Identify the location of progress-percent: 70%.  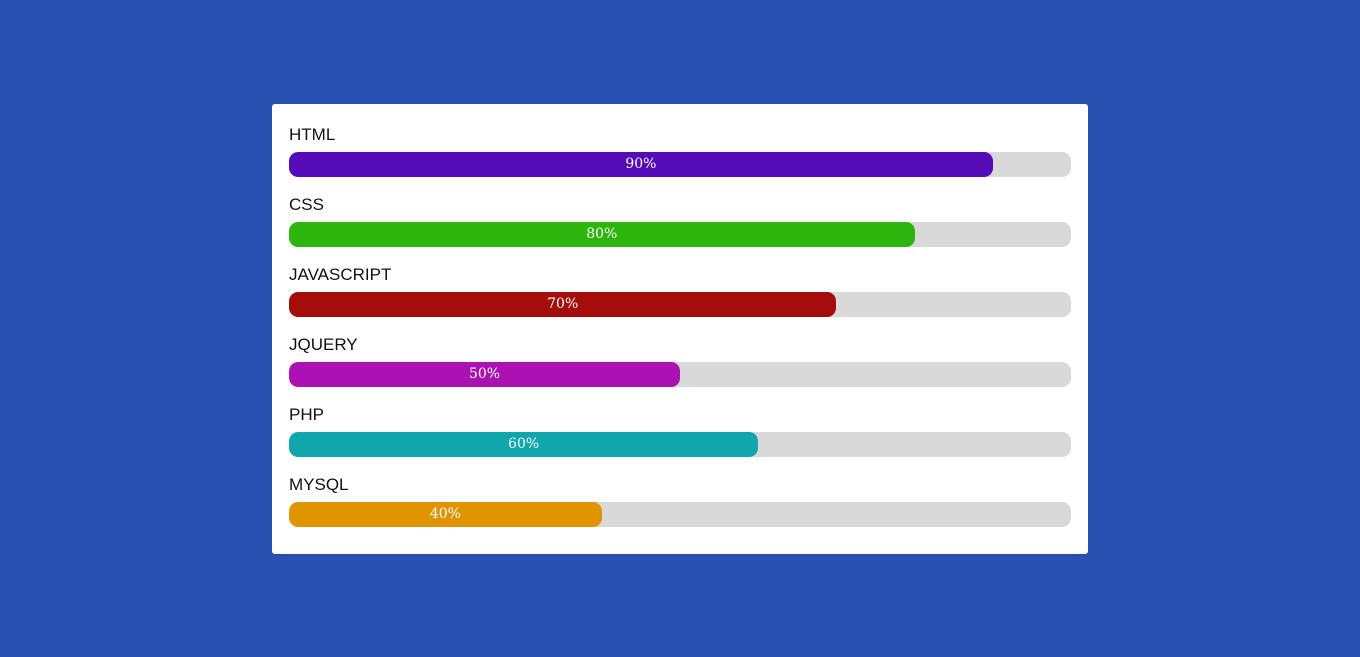
(563, 304).